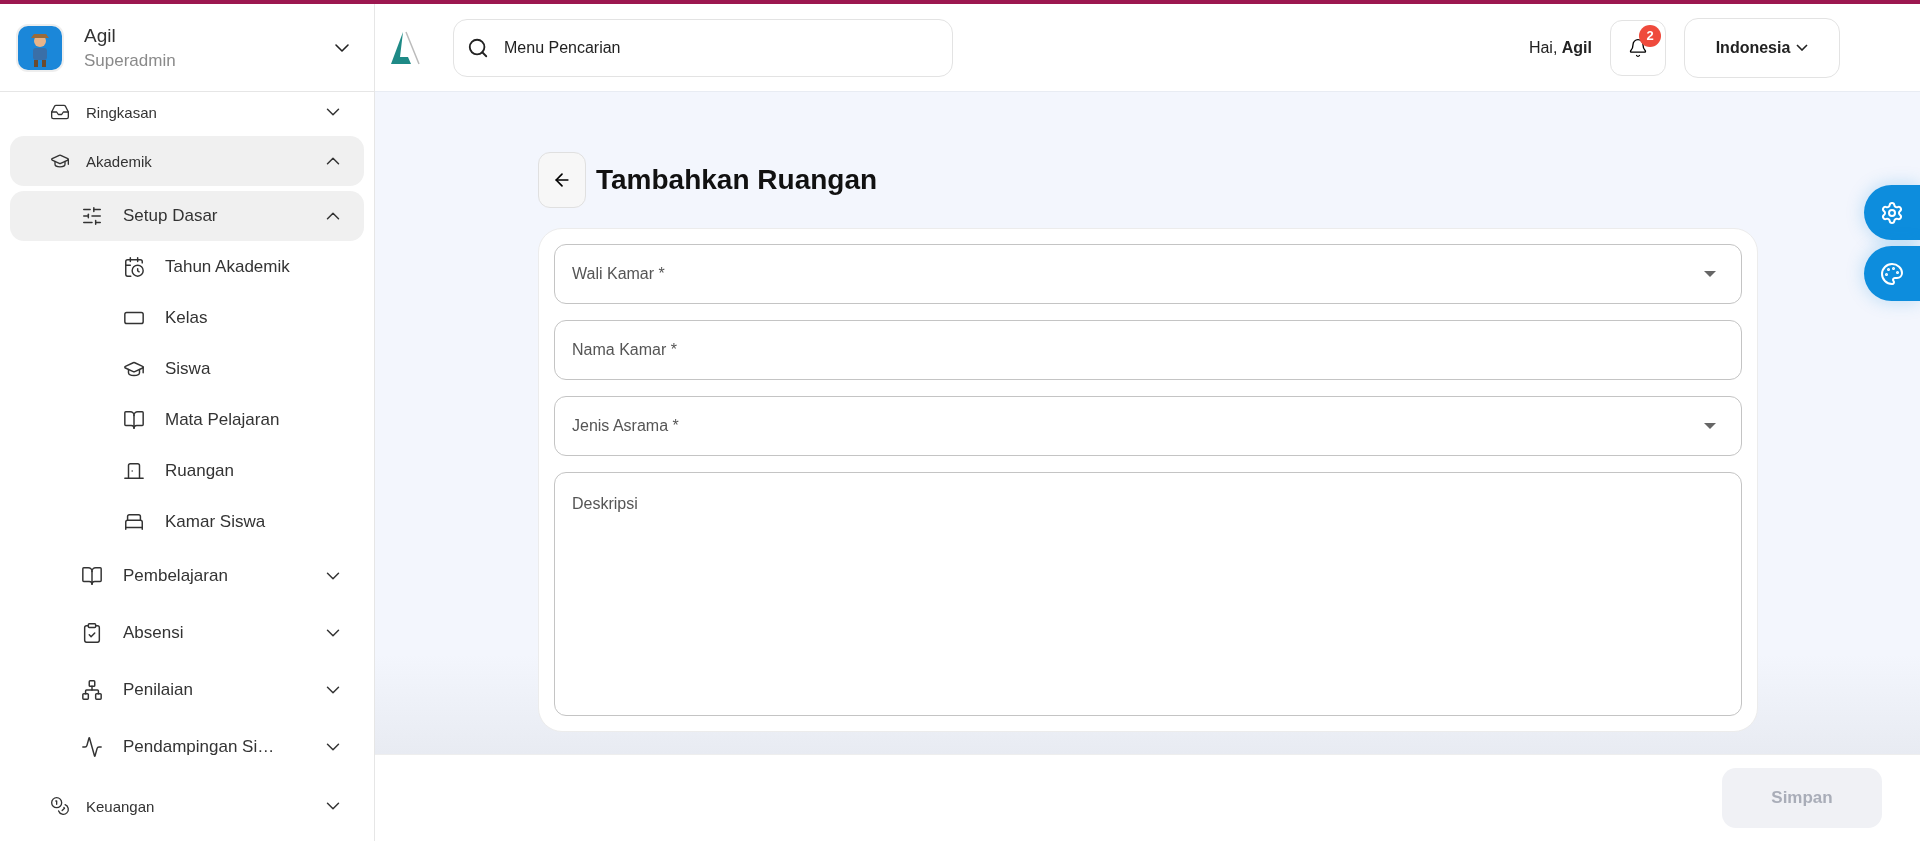  Describe the element at coordinates (562, 180) in the screenshot. I see `back-button` at that location.